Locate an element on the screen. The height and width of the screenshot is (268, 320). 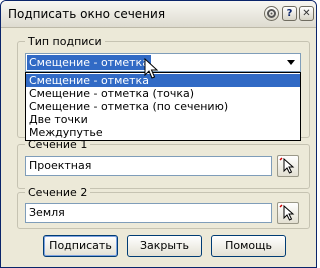
section1-pick-button is located at coordinates (288, 166).